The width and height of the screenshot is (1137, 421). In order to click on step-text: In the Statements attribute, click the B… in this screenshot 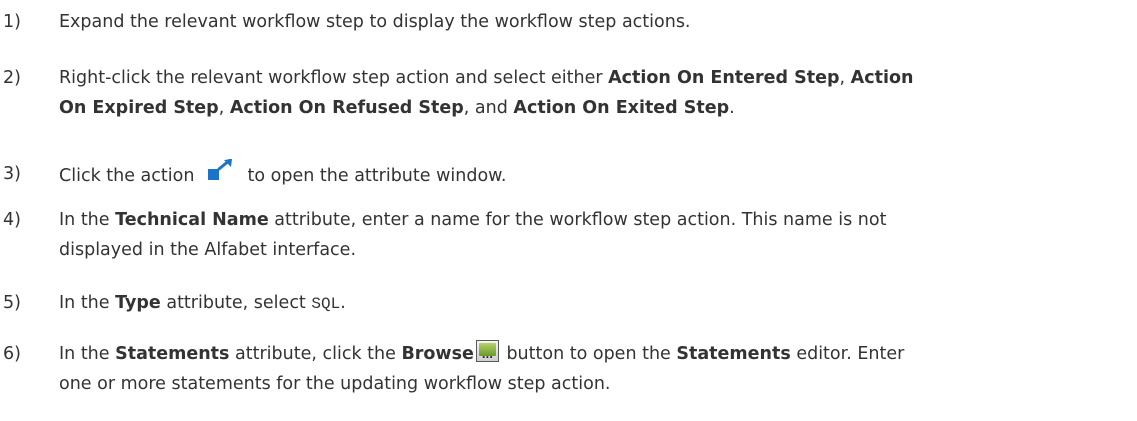, I will do `click(598, 369)`.